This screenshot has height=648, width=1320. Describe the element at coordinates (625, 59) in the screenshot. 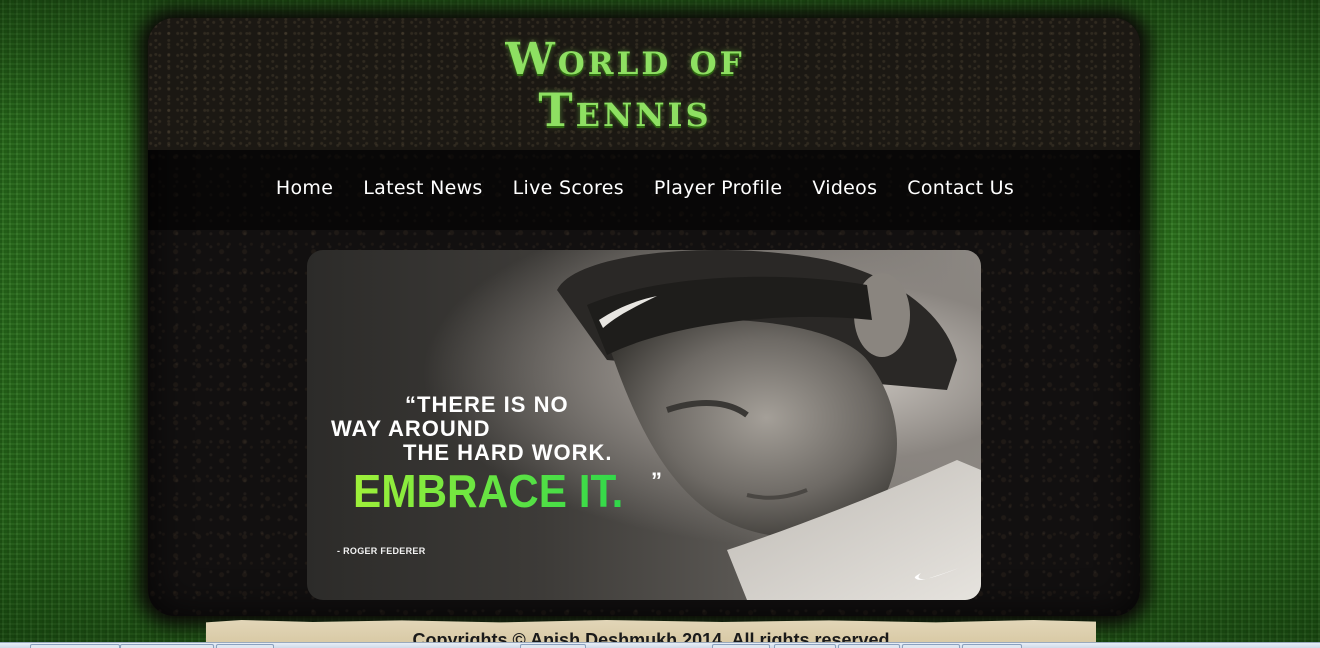

I see `logo-line-1: World of` at that location.